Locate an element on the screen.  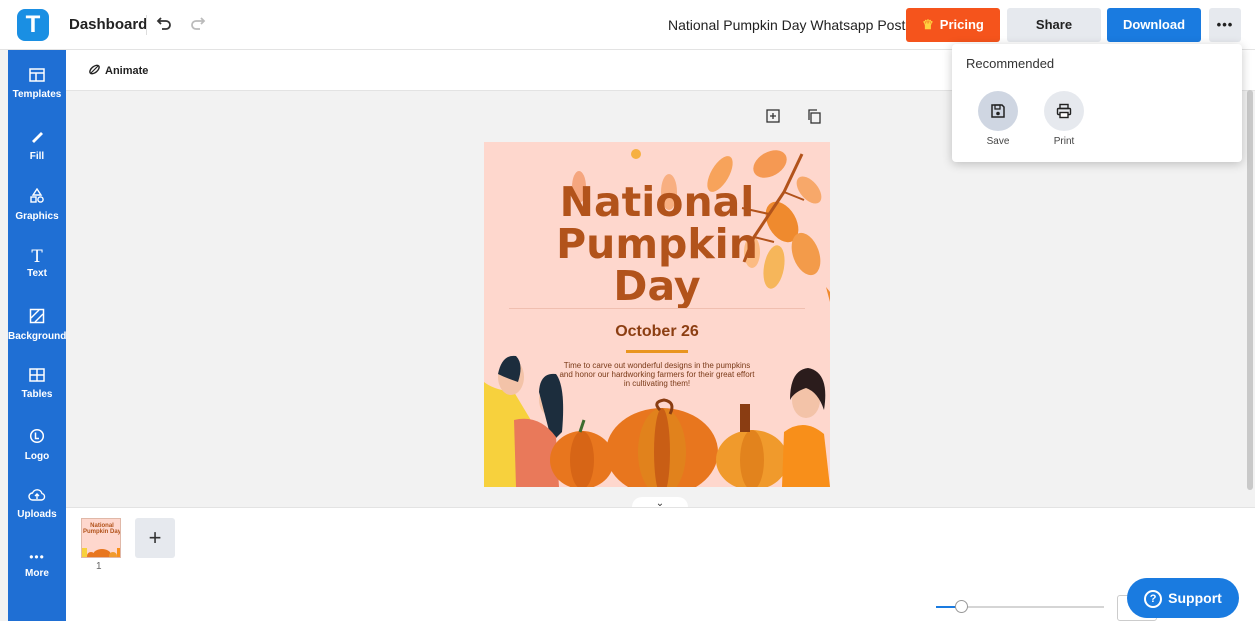
print-option: Print is located at coordinates (1064, 119).